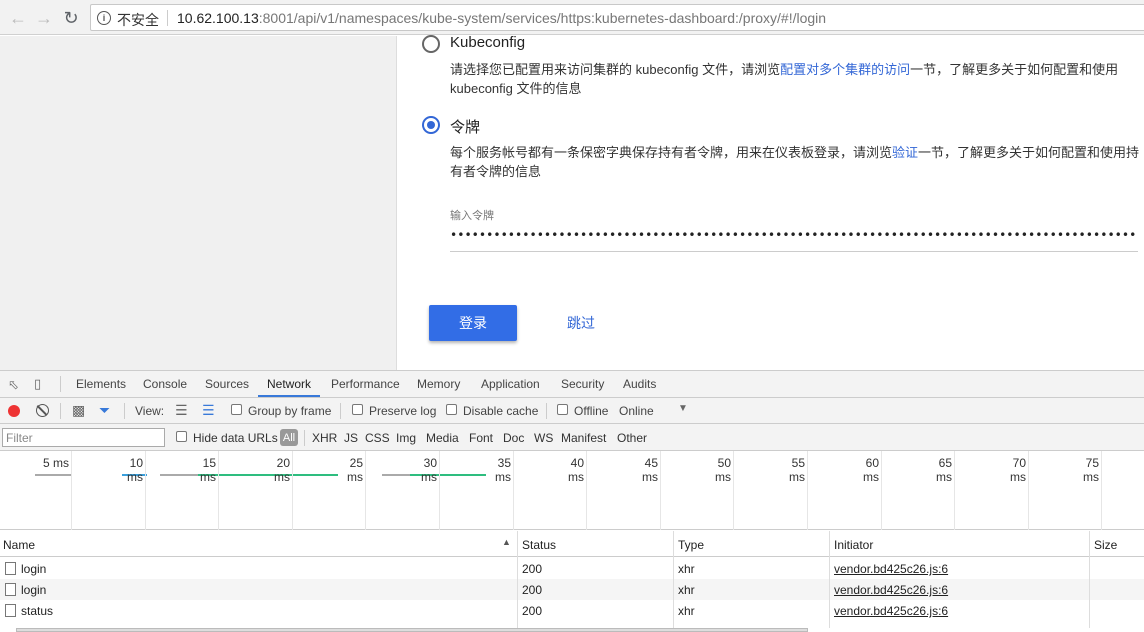 The height and width of the screenshot is (632, 1144). I want to click on column-size: Size, so click(1105, 545).